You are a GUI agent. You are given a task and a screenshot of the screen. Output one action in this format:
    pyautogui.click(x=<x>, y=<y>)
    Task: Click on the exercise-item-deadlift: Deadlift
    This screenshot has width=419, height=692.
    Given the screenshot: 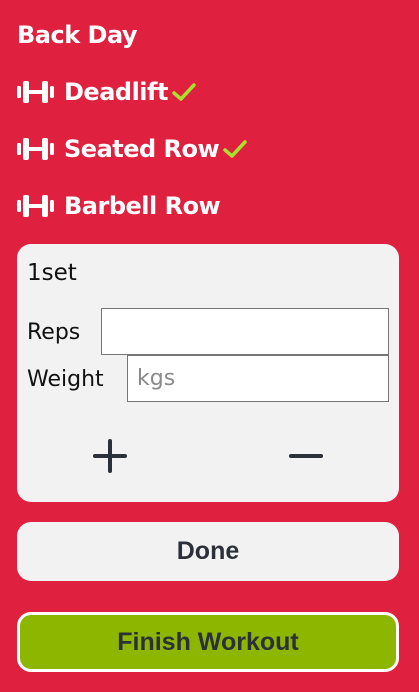 What is the action you would take?
    pyautogui.click(x=107, y=92)
    